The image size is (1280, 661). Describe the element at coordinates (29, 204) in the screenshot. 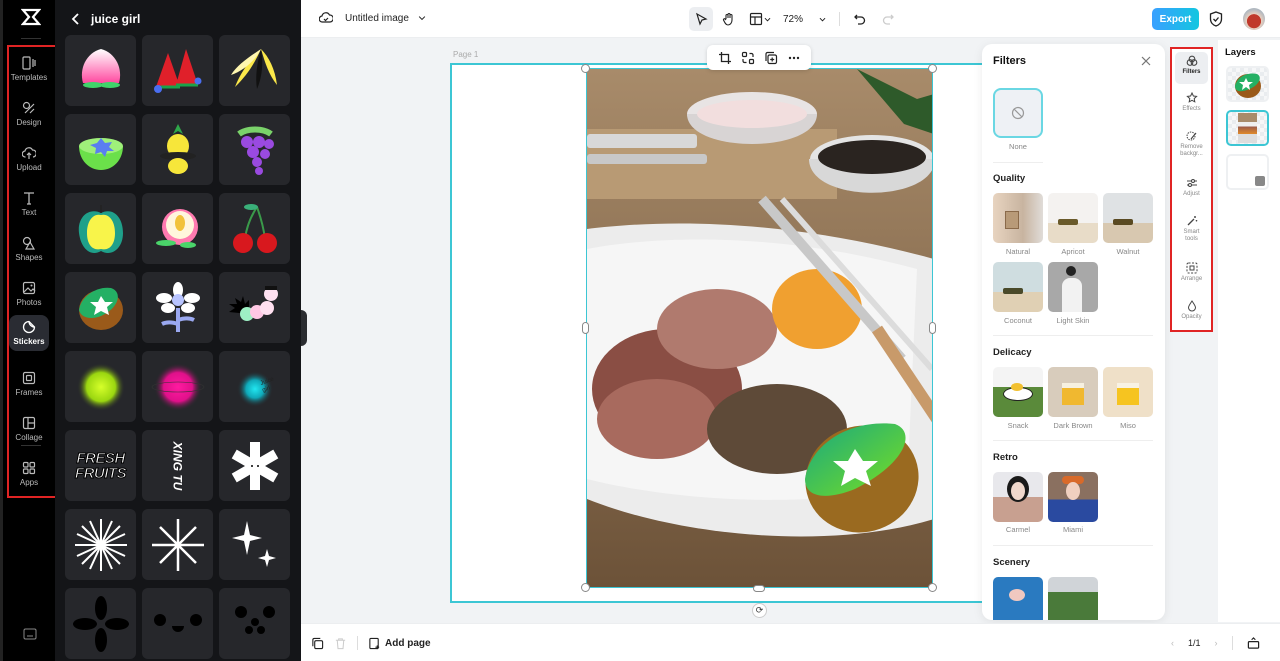

I see `rail-item-text: Text` at that location.